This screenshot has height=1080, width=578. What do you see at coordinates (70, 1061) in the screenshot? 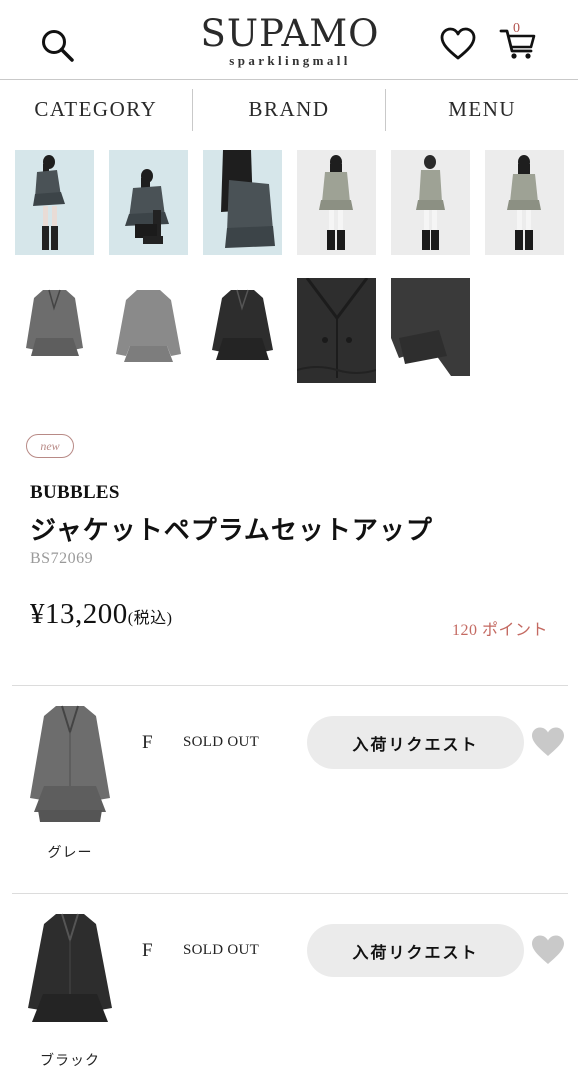
I see `variant-color-label: ブラック` at bounding box center [70, 1061].